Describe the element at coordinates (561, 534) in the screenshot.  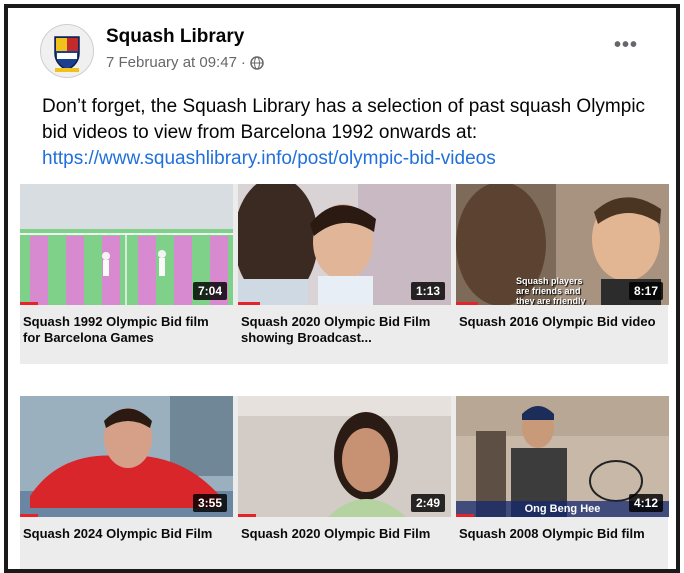
I see `video-title: Squash 2008 Olympic Bid film` at that location.